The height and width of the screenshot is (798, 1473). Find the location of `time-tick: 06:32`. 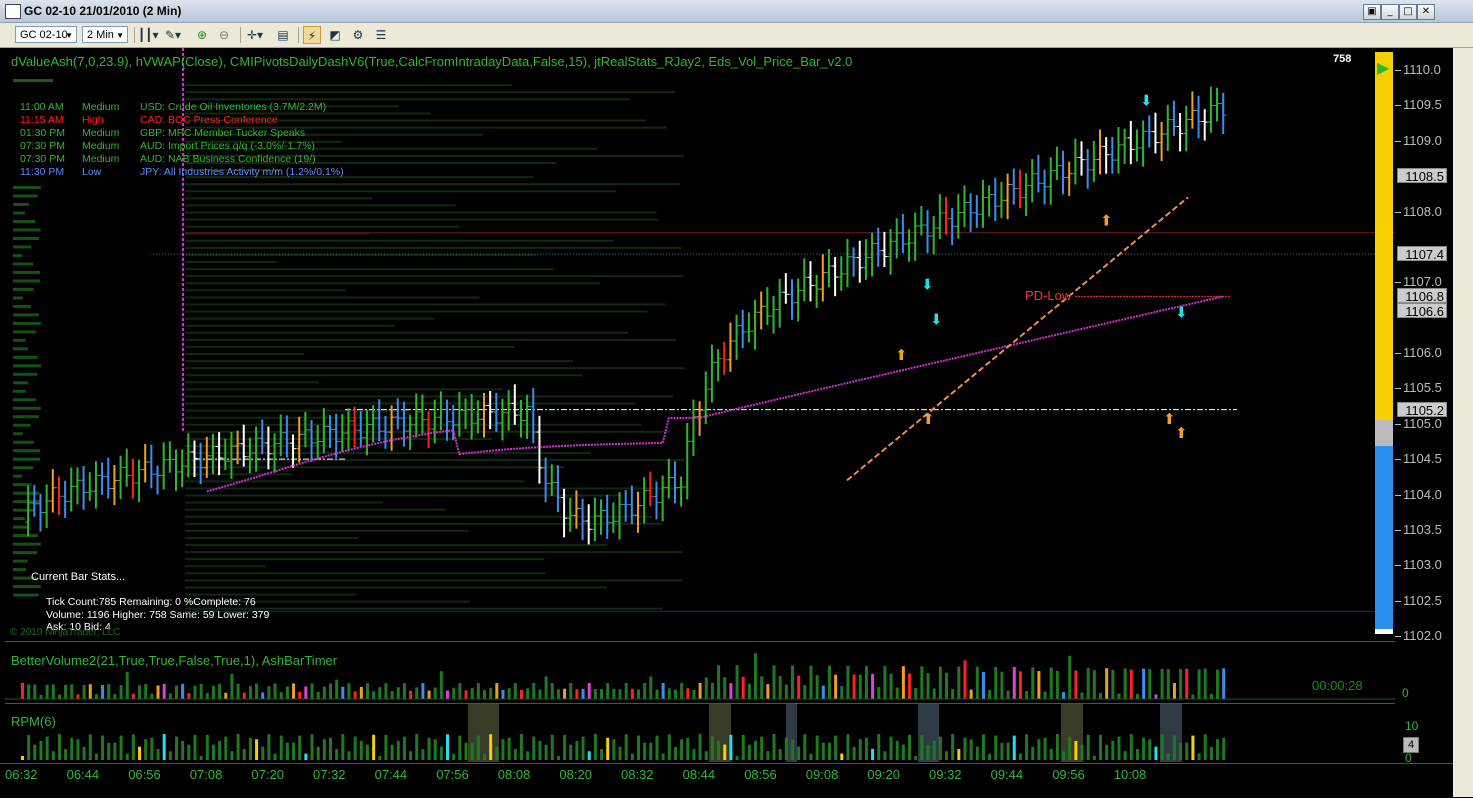

time-tick: 06:32 is located at coordinates (21, 774).